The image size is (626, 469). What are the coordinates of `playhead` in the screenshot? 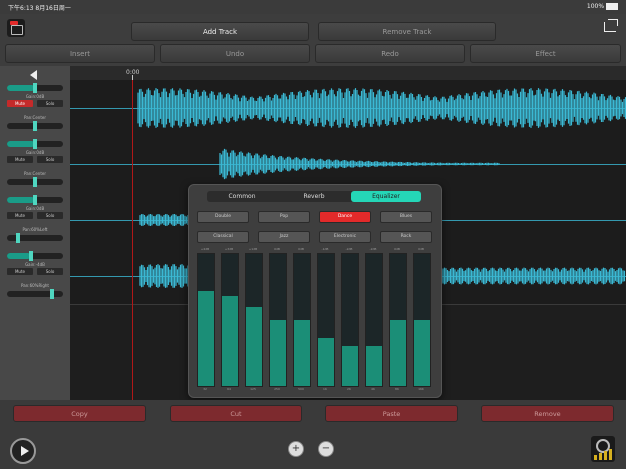 It's located at (132, 240).